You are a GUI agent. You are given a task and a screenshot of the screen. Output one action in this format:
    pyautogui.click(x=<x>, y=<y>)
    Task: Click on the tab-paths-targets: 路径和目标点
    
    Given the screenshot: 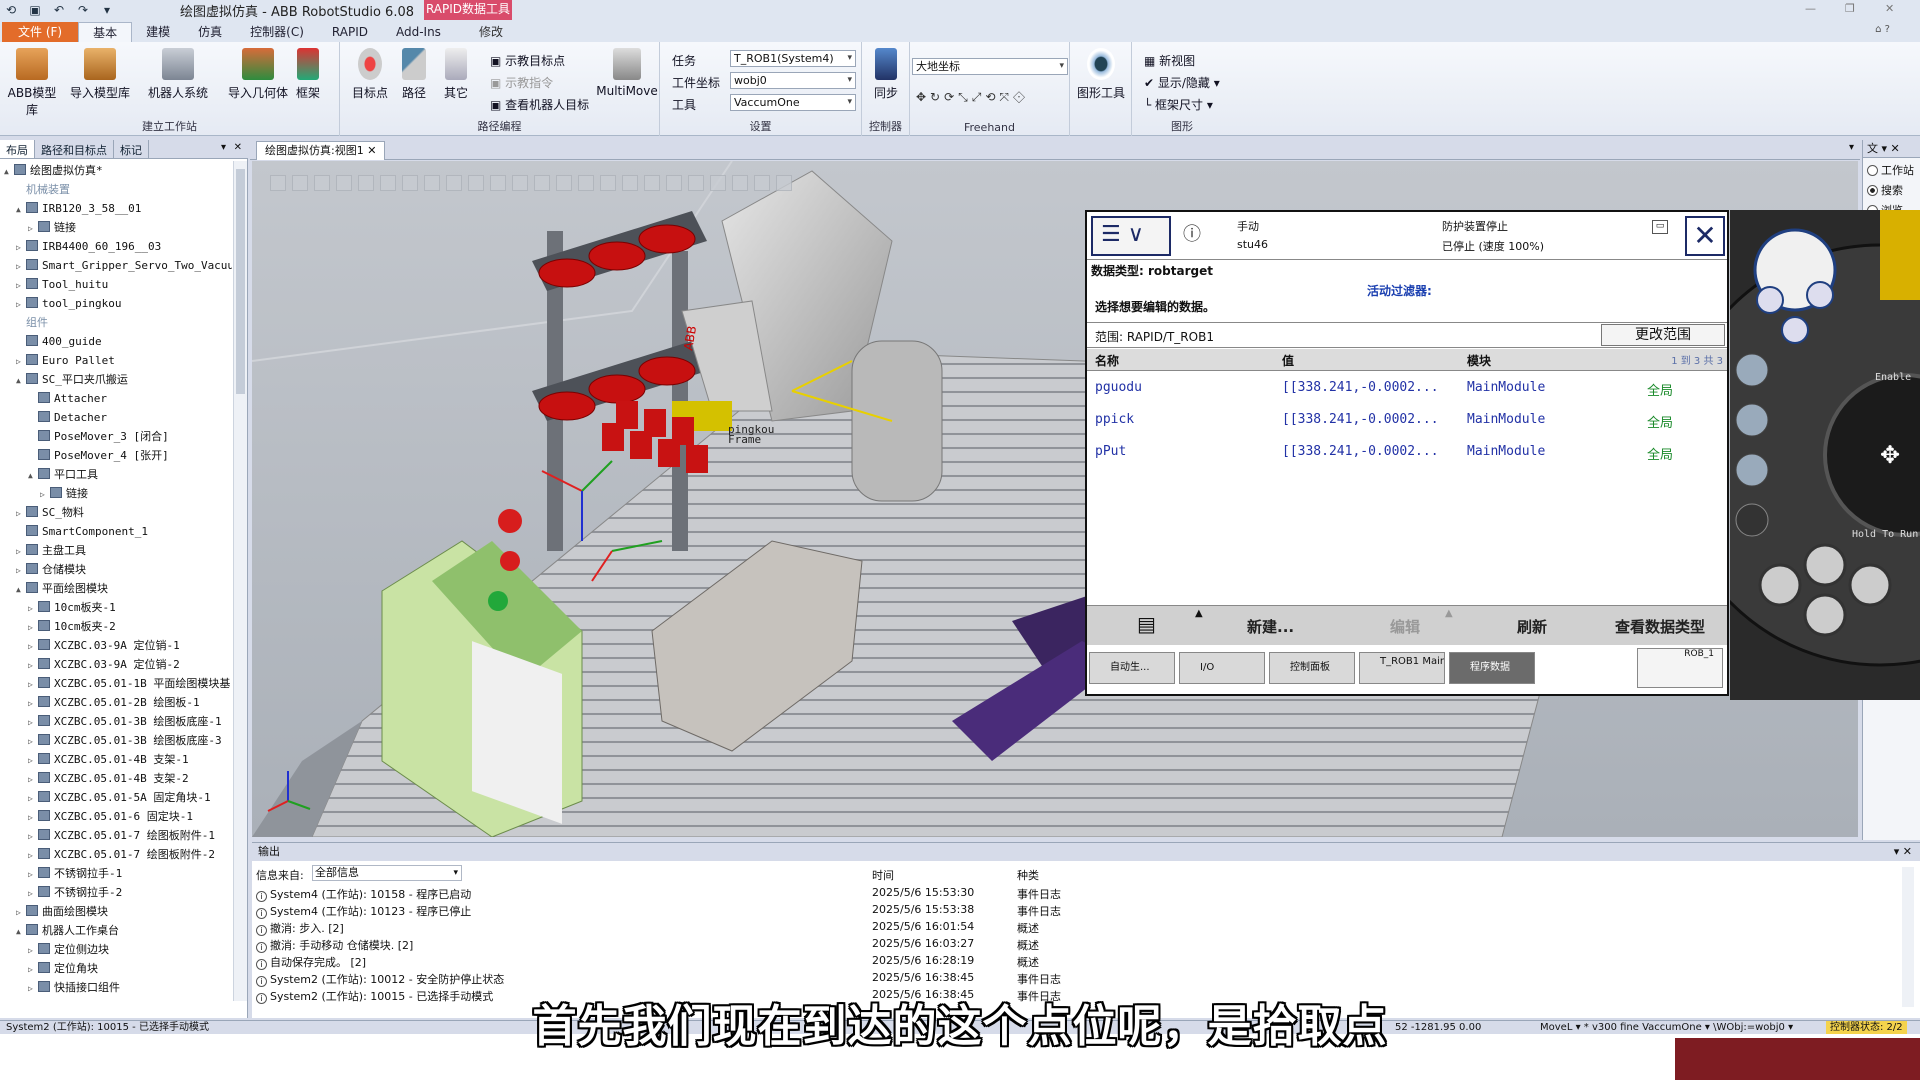 What is the action you would take?
    pyautogui.click(x=74, y=149)
    